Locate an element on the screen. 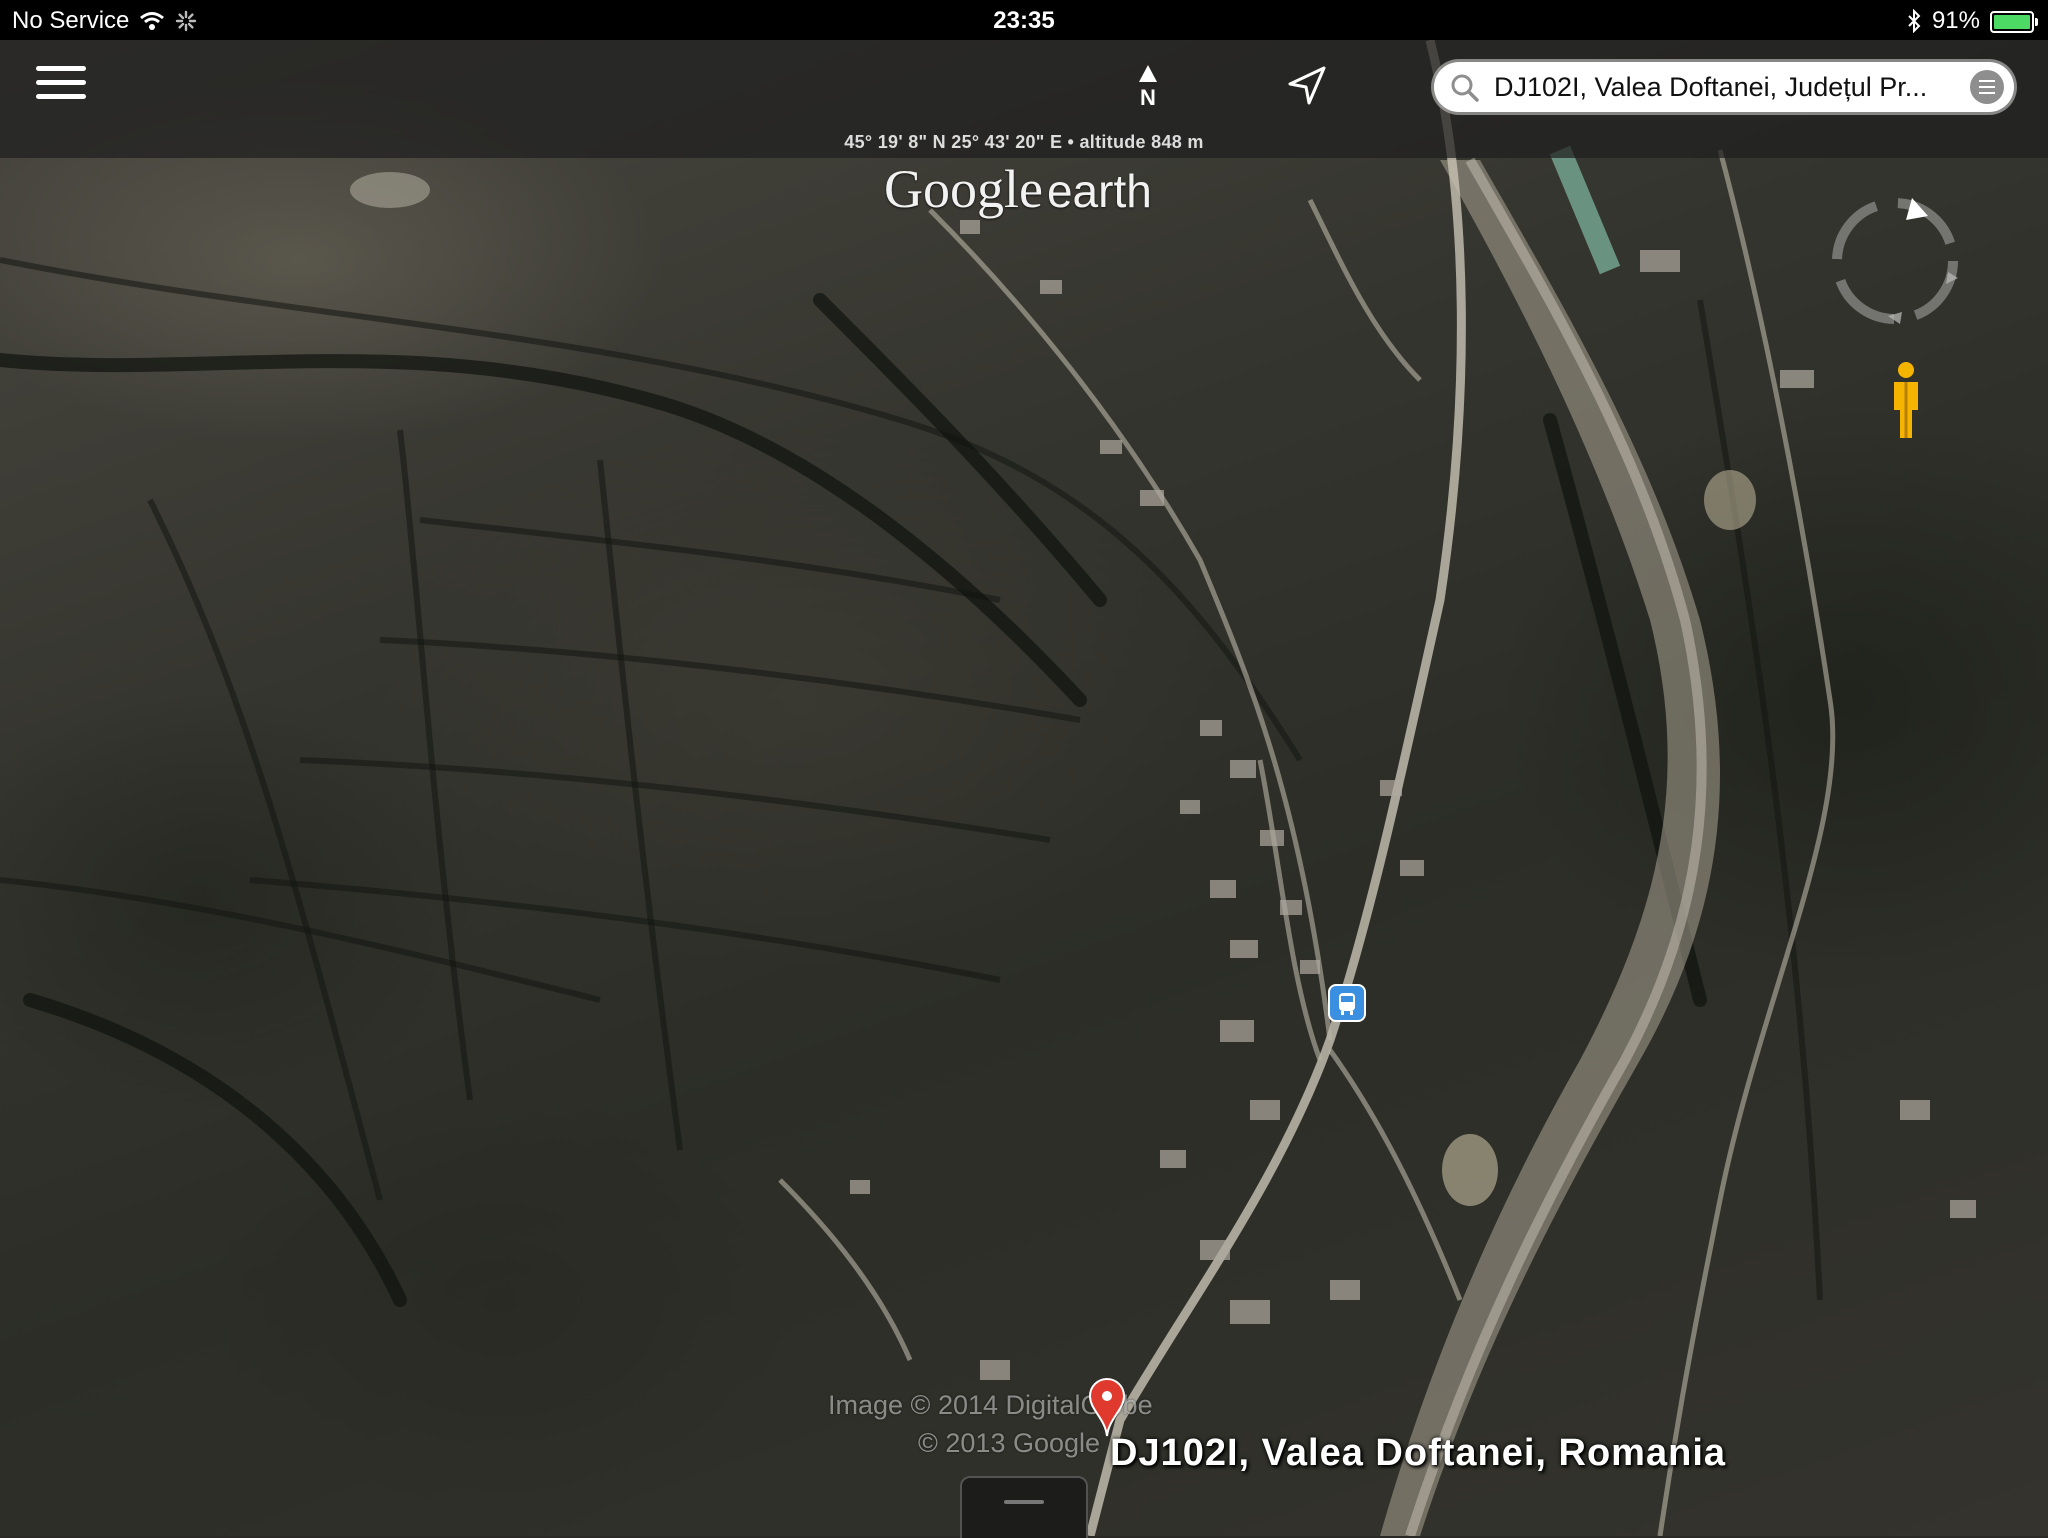  status-time: 23:35 is located at coordinates (1024, 20).